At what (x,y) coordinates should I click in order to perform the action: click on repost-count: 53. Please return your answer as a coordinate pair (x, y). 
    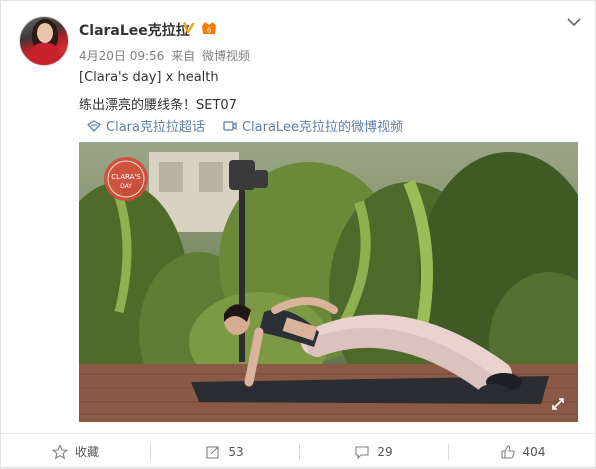
    Looking at the image, I should click on (236, 451).